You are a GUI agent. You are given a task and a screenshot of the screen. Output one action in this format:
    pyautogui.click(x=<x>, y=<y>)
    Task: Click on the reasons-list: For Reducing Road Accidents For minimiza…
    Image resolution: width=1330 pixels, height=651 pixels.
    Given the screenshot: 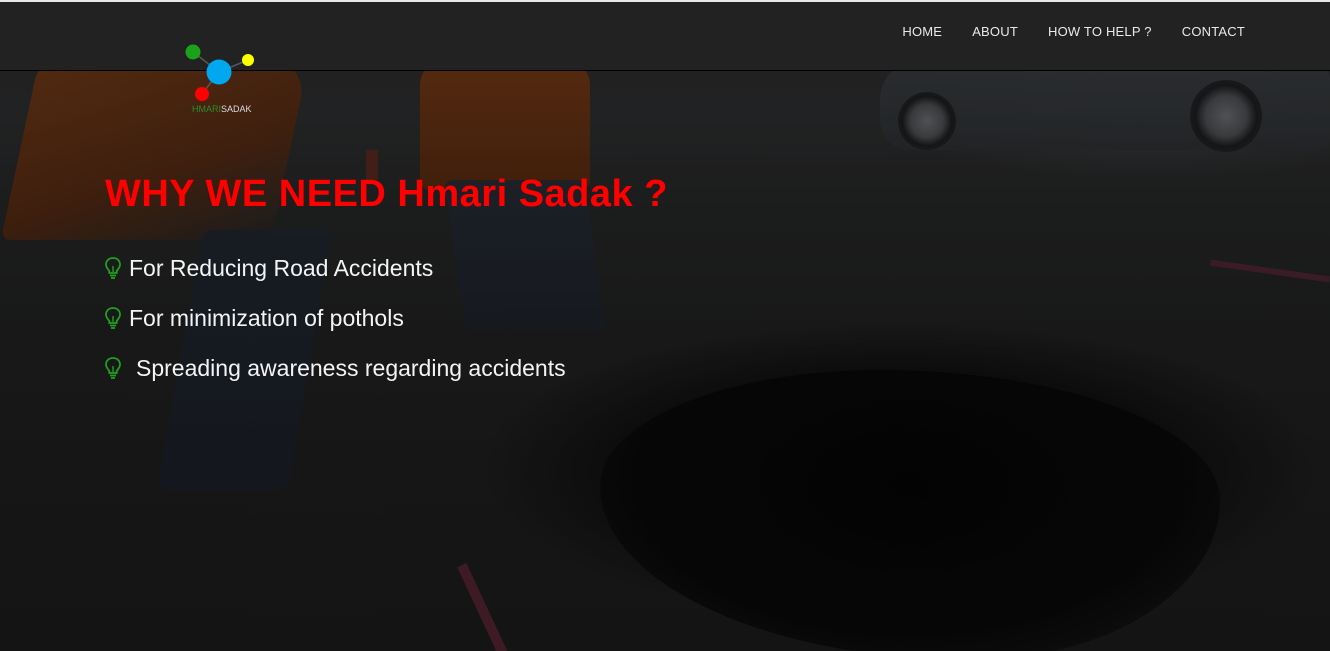 What is the action you would take?
    pyautogui.click(x=335, y=318)
    